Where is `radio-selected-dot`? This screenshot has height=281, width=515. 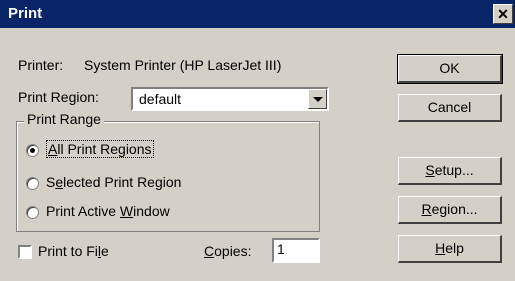 radio-selected-dot is located at coordinates (32, 150).